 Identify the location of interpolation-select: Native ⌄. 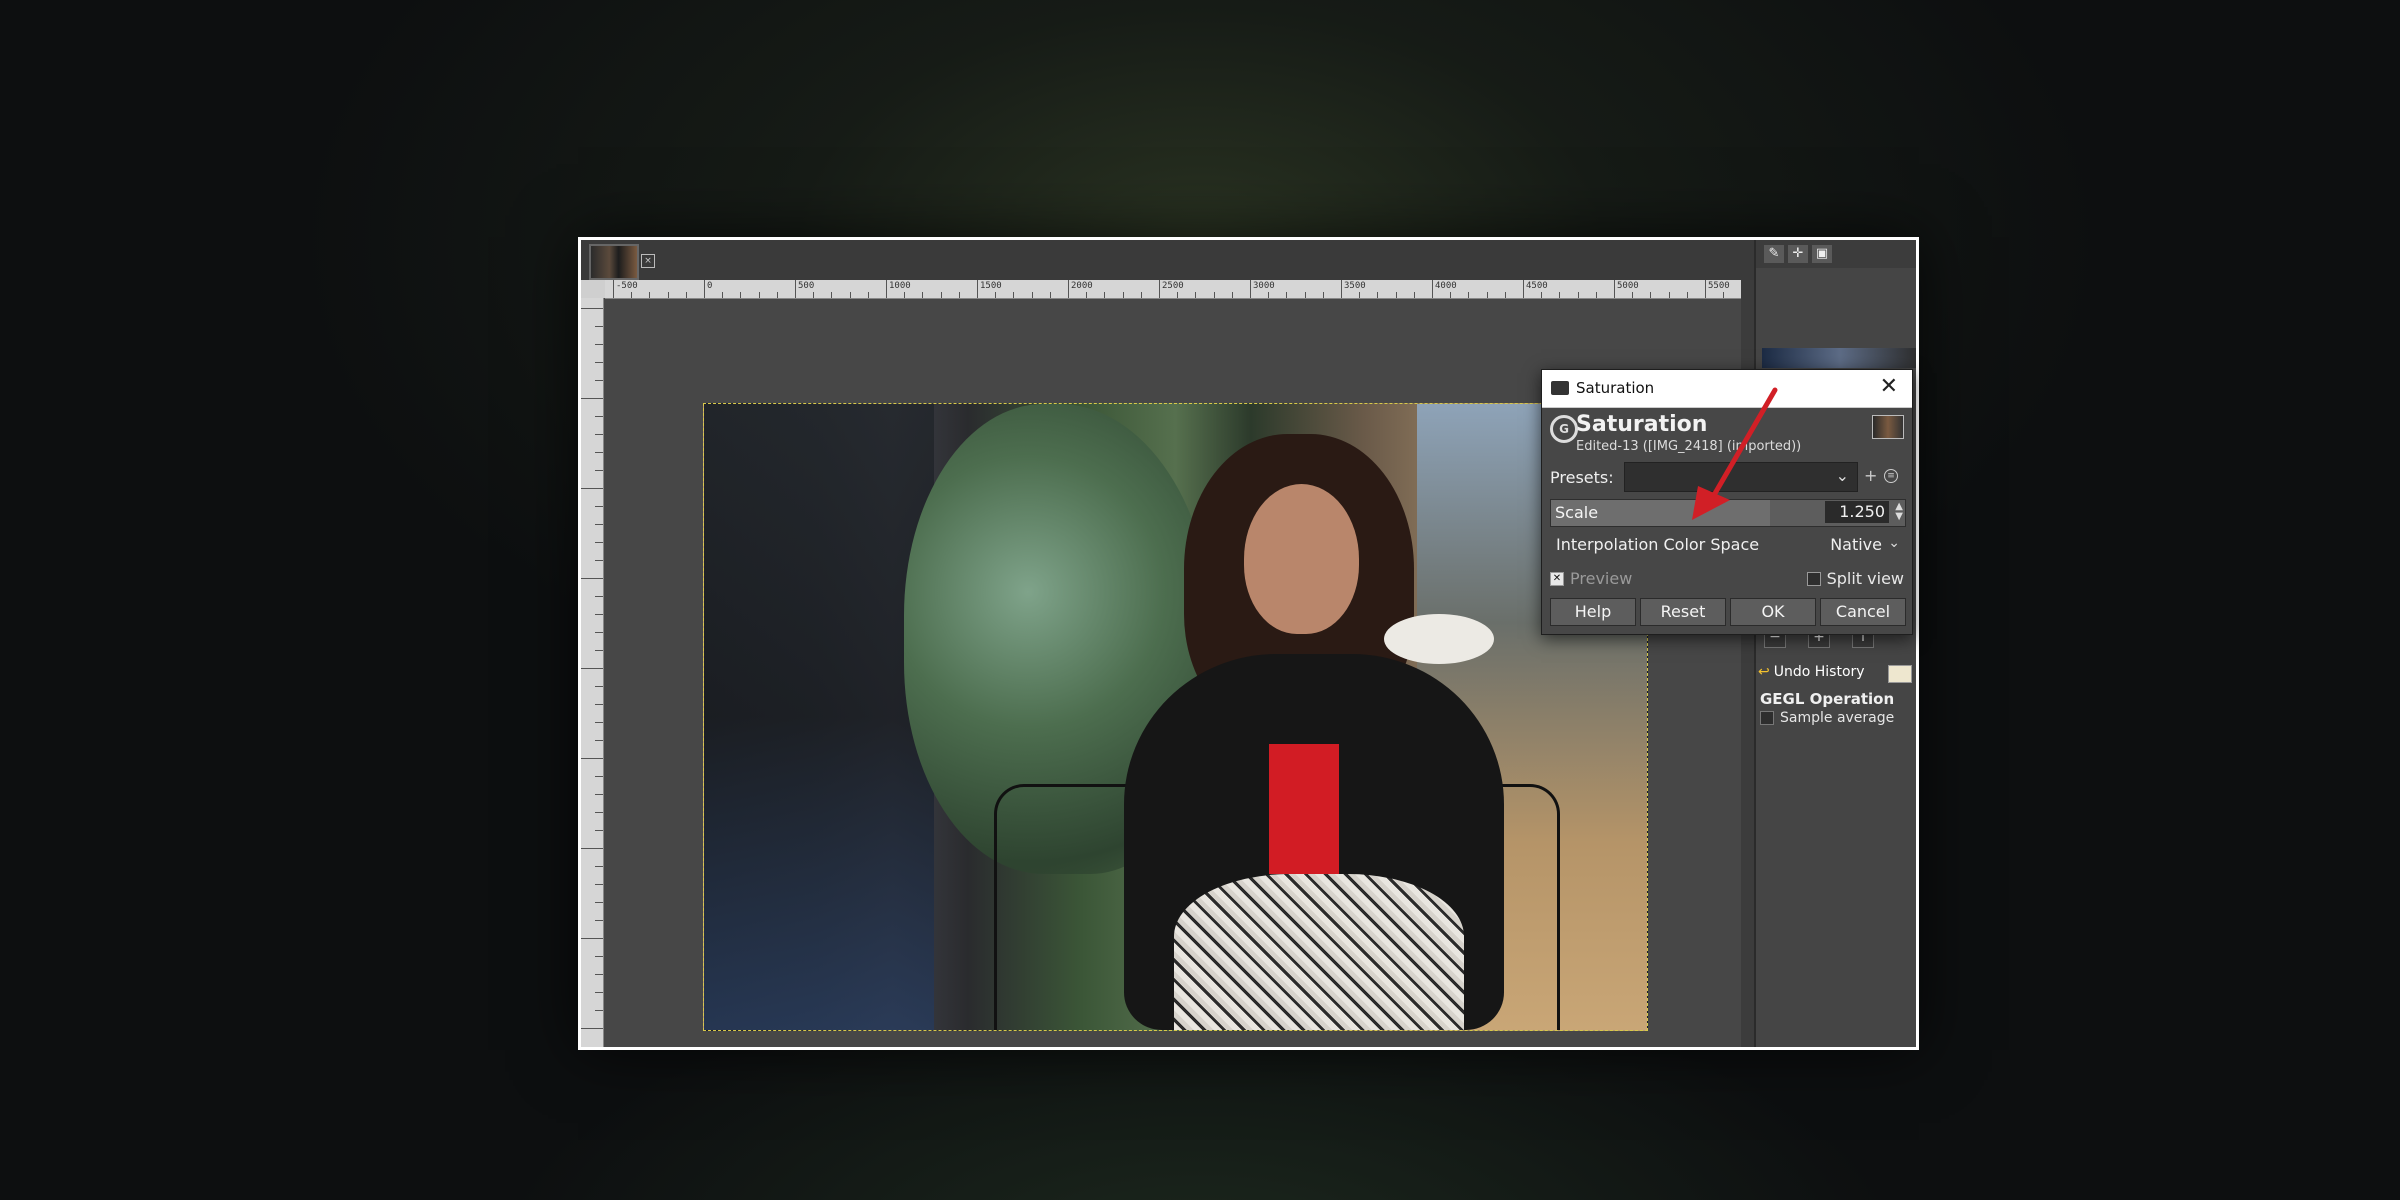
(1854, 544).